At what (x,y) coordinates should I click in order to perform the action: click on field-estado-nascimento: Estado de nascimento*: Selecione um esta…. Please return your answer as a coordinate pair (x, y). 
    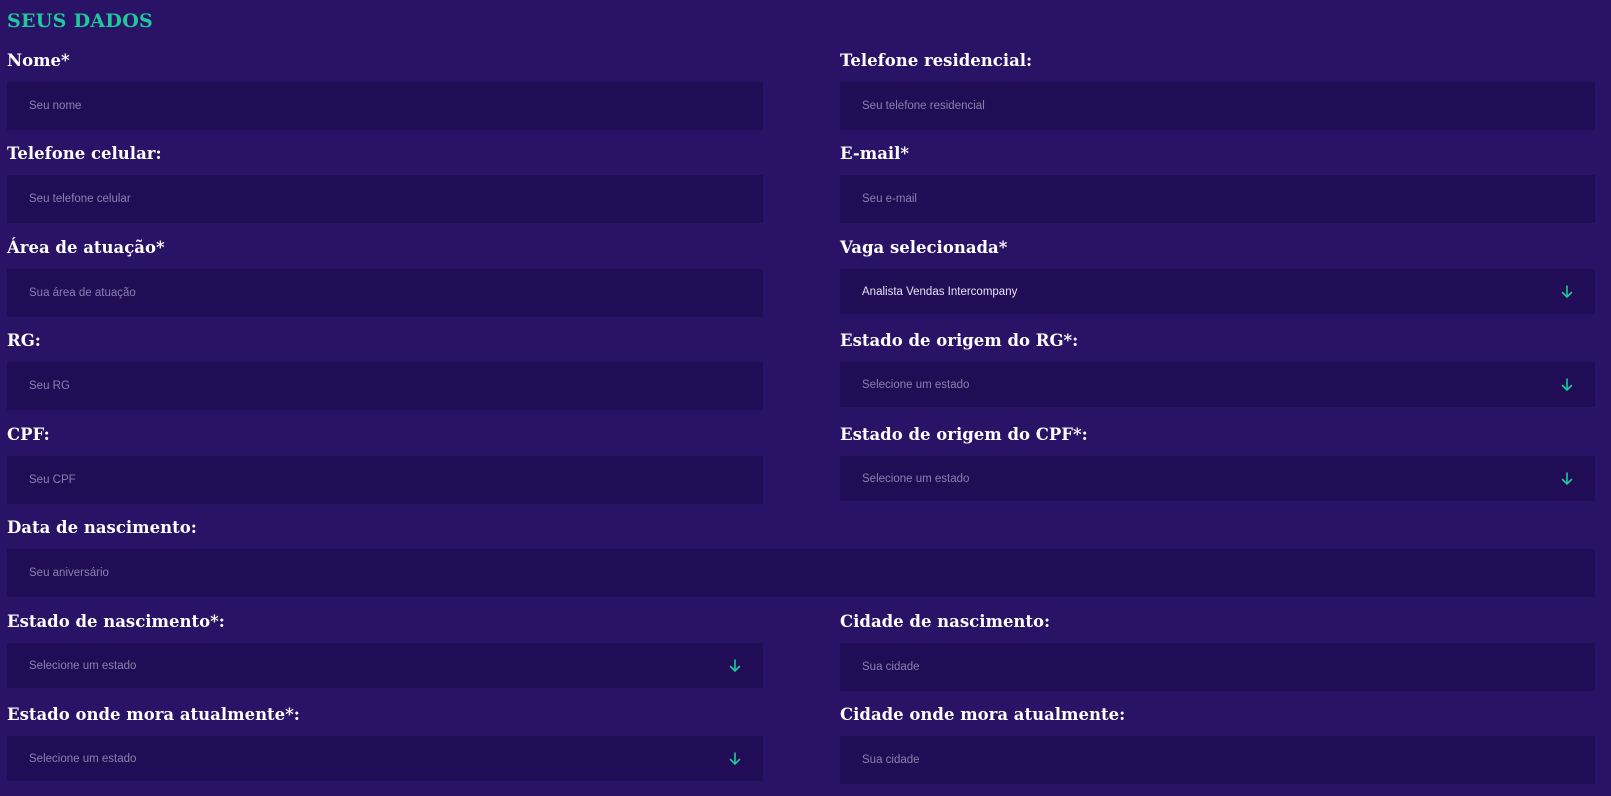
    Looking at the image, I should click on (385, 648).